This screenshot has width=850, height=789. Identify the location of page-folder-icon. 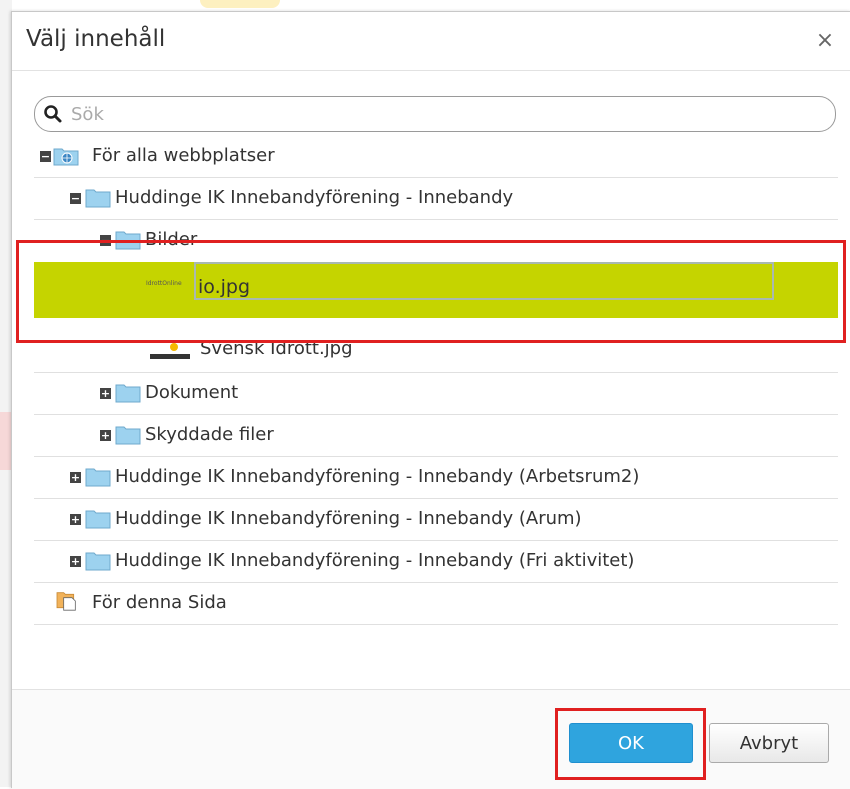
(66, 601).